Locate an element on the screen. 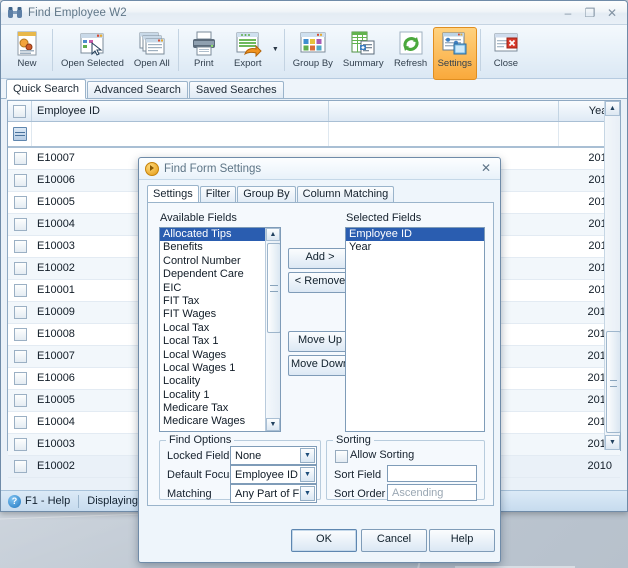  list-item: Local Tax 1 is located at coordinates (212, 341).